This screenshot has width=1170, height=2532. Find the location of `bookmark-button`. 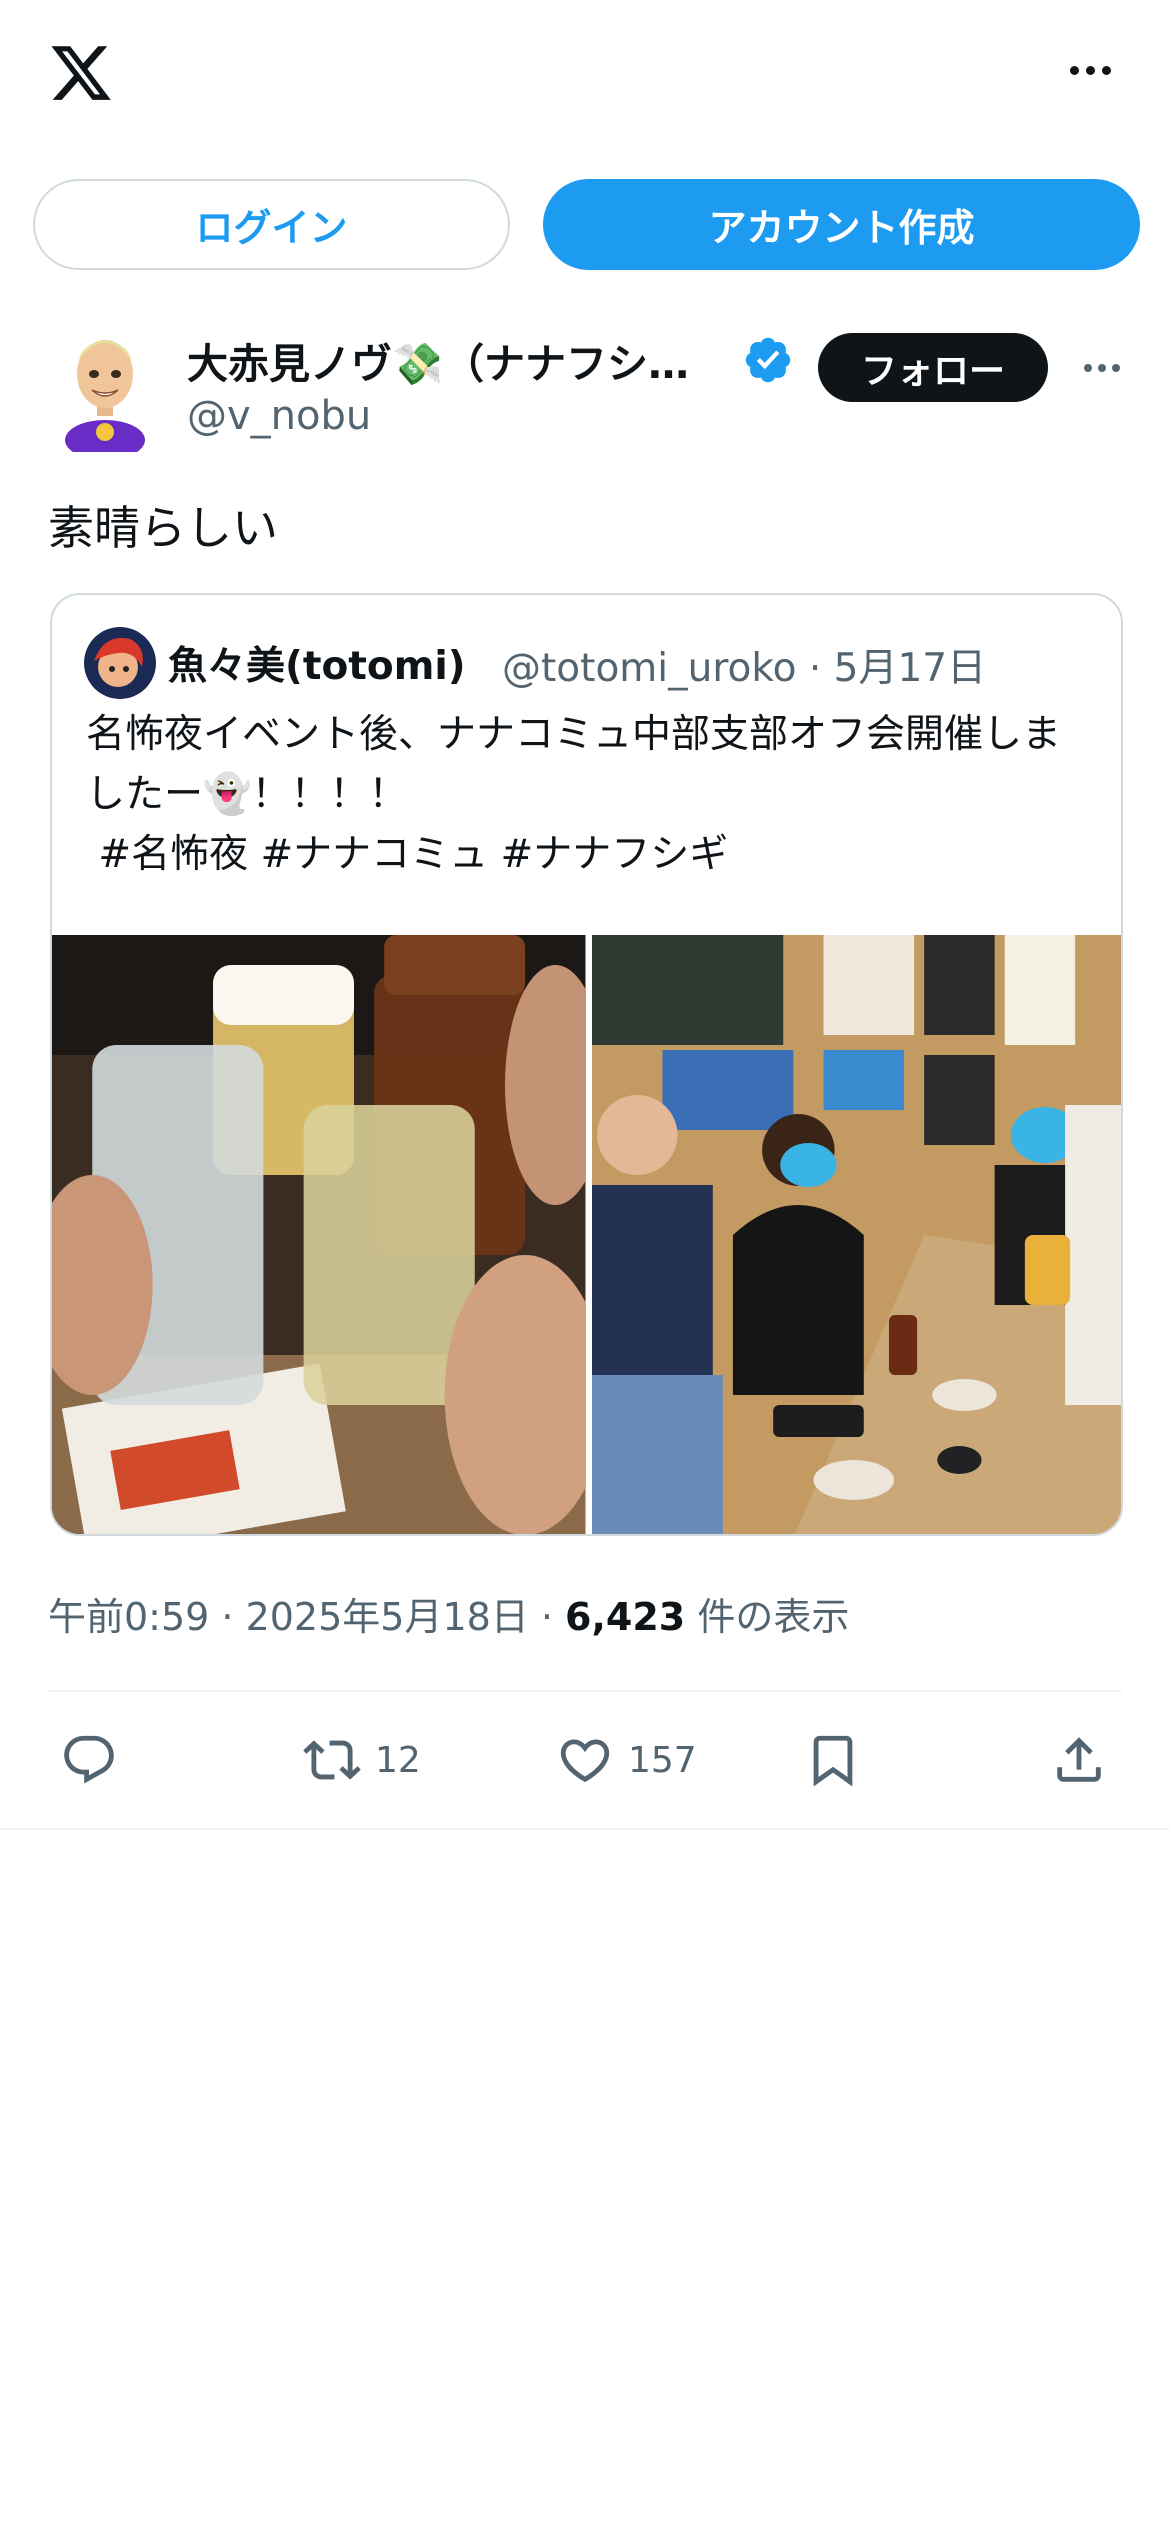

bookmark-button is located at coordinates (833, 1760).